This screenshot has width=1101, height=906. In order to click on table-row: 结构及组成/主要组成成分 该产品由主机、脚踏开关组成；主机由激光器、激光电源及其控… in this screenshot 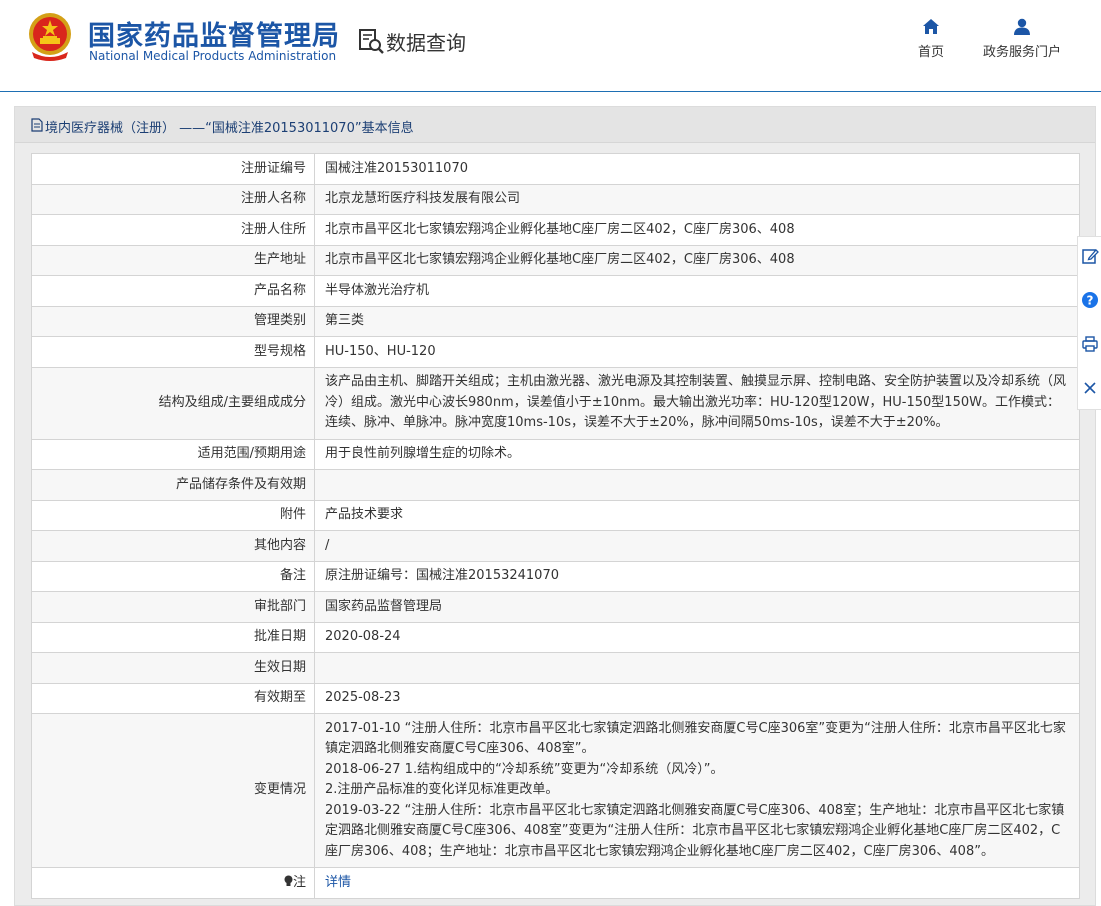, I will do `click(555, 403)`.